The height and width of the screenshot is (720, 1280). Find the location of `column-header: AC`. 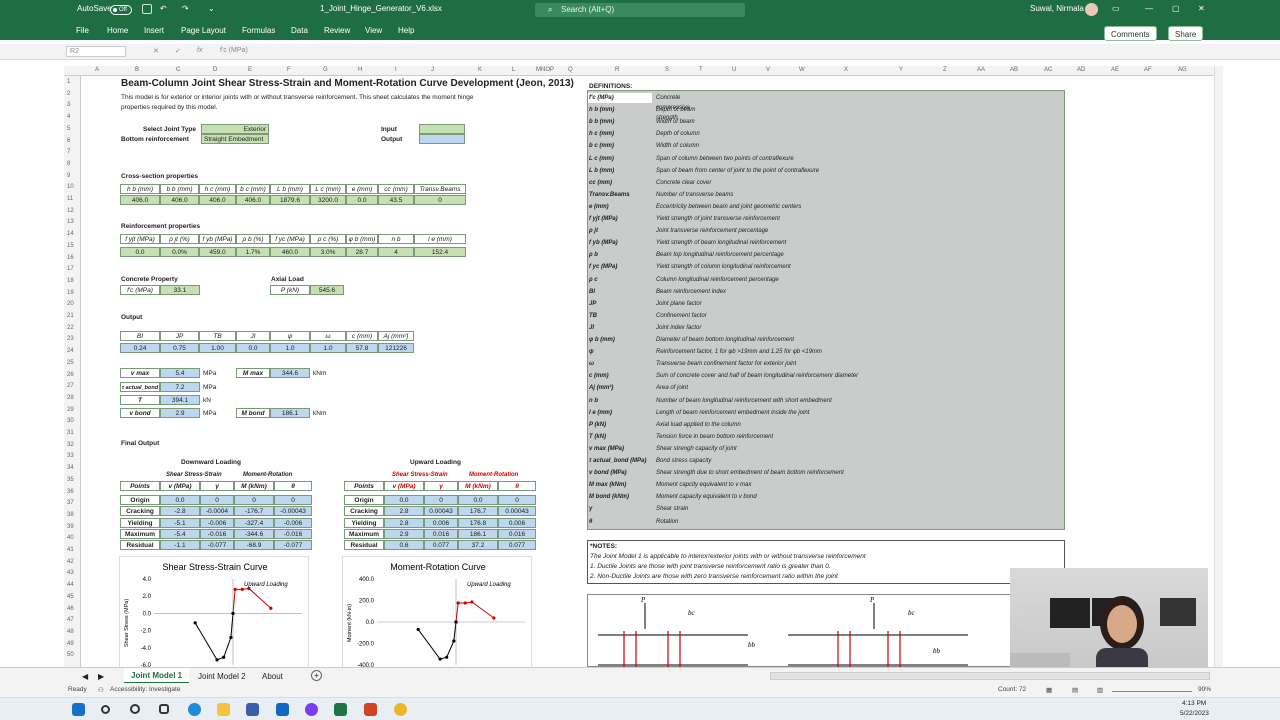

column-header: AC is located at coordinates (1048, 70).